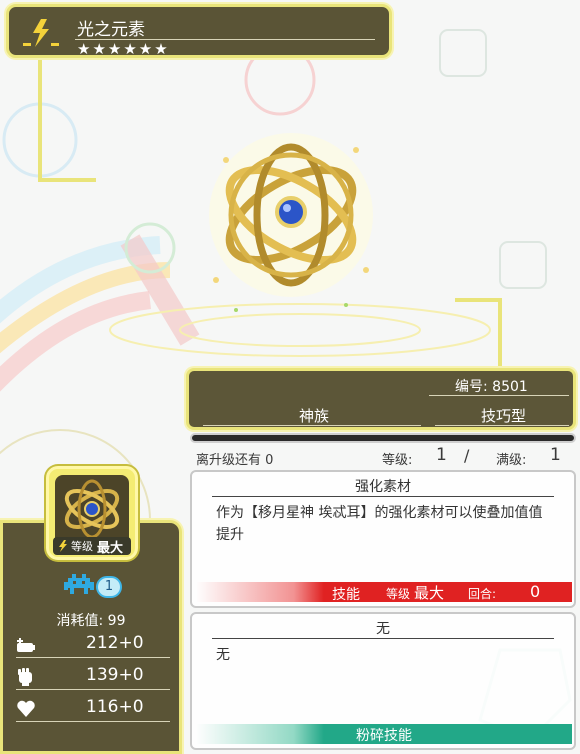 Image resolution: width=580 pixels, height=754 pixels. Describe the element at coordinates (223, 655) in the screenshot. I see `skill-description: 无` at that location.